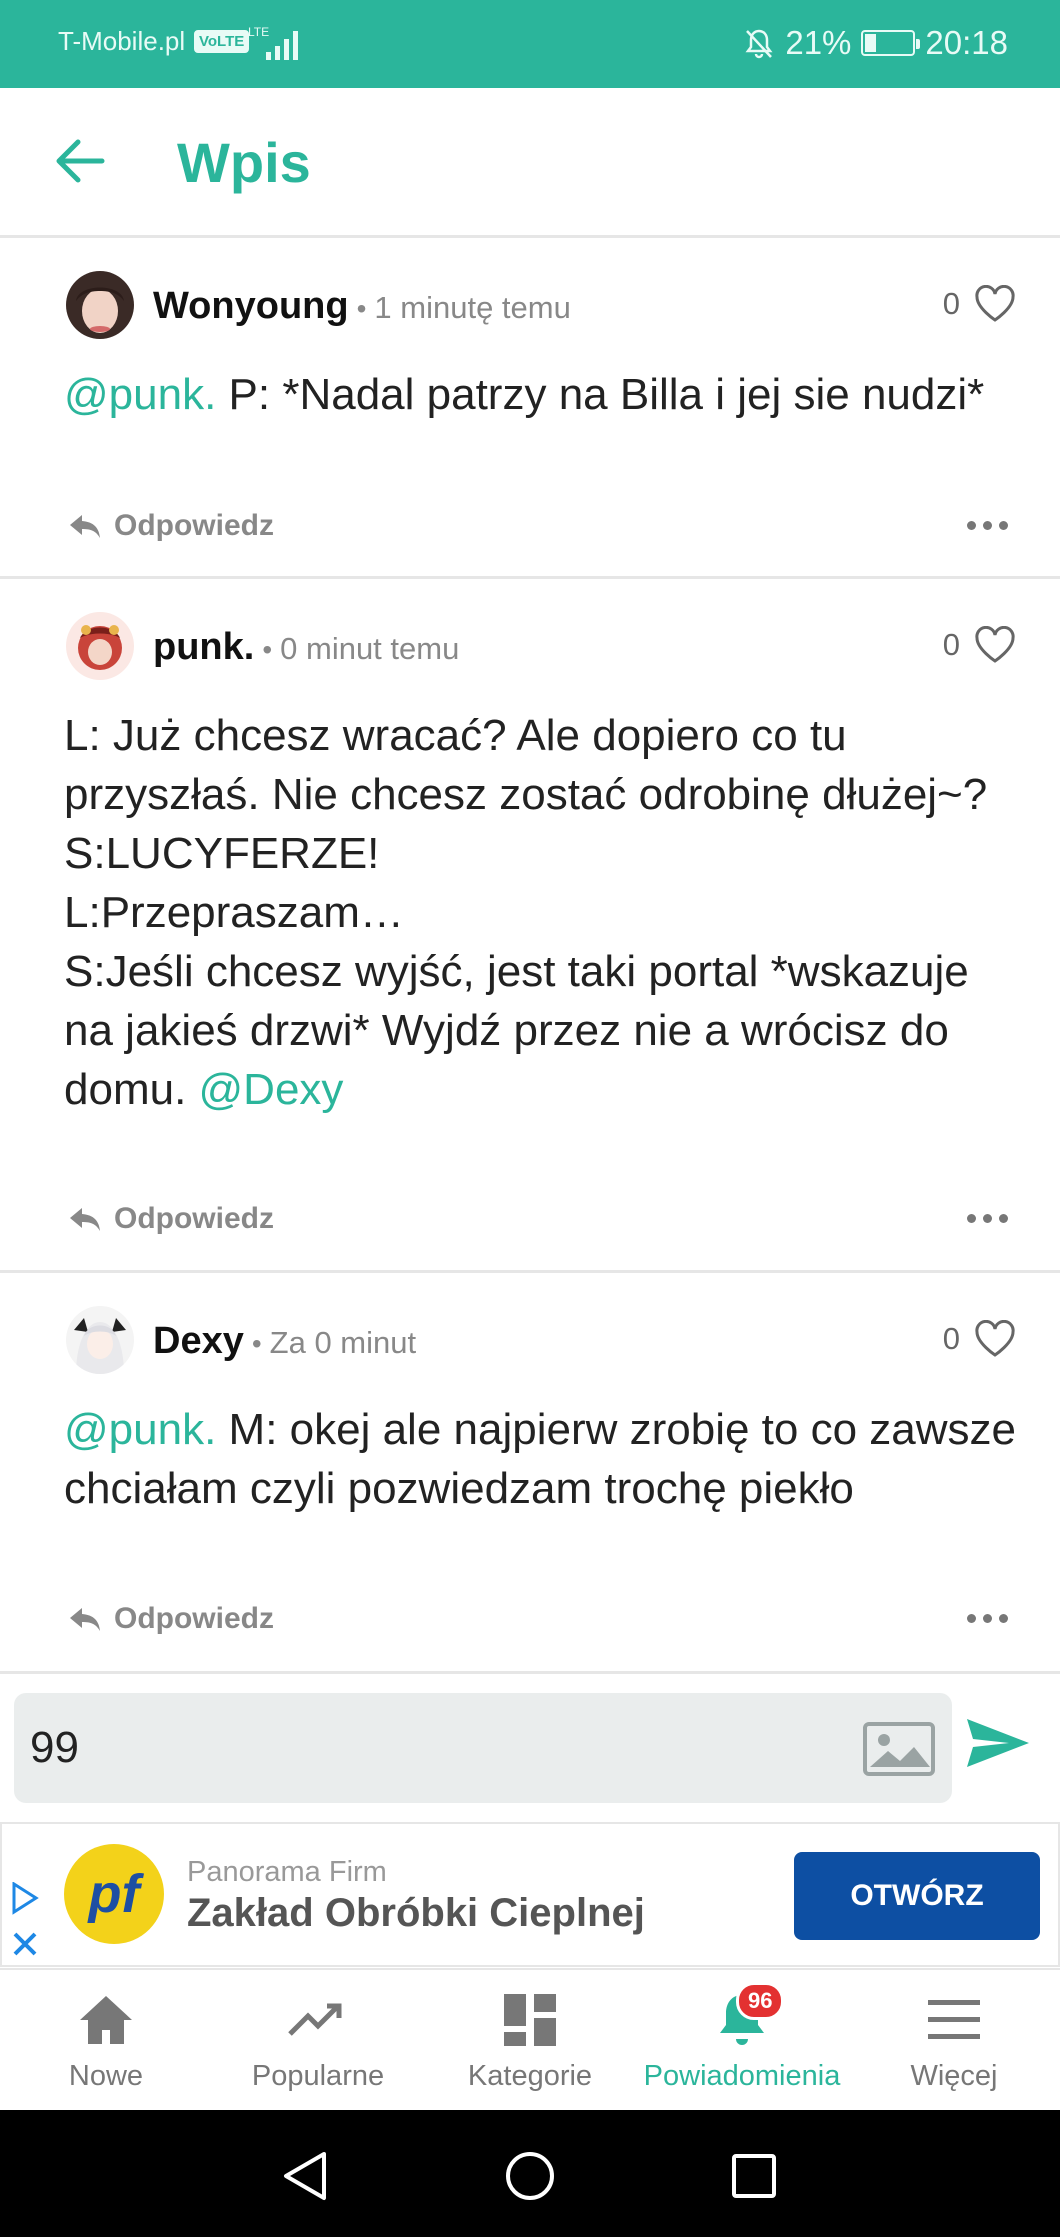 This screenshot has height=2237, width=1060. Describe the element at coordinates (273, 42) in the screenshot. I see `signal-icon: LTE` at that location.